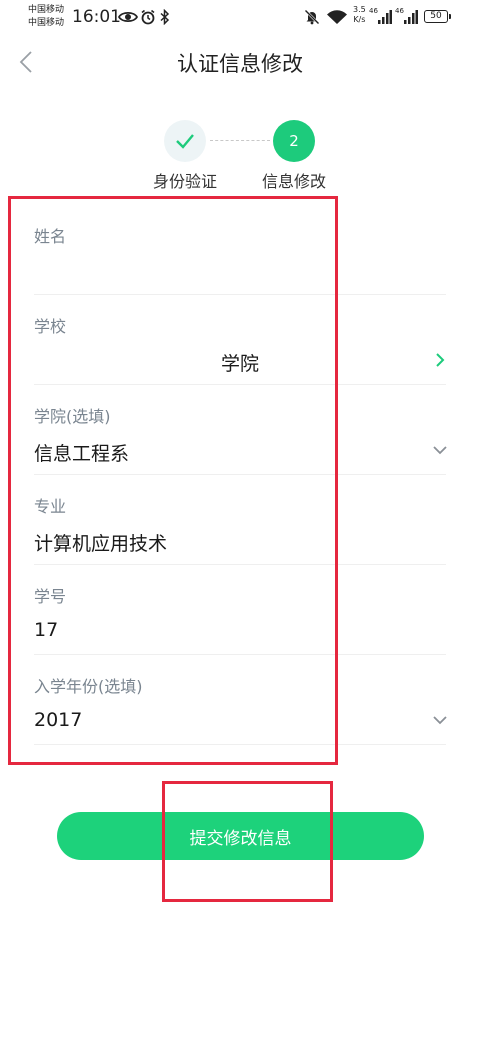 This screenshot has width=480, height=1040. I want to click on page-title: 认证信息修改, so click(240, 64).